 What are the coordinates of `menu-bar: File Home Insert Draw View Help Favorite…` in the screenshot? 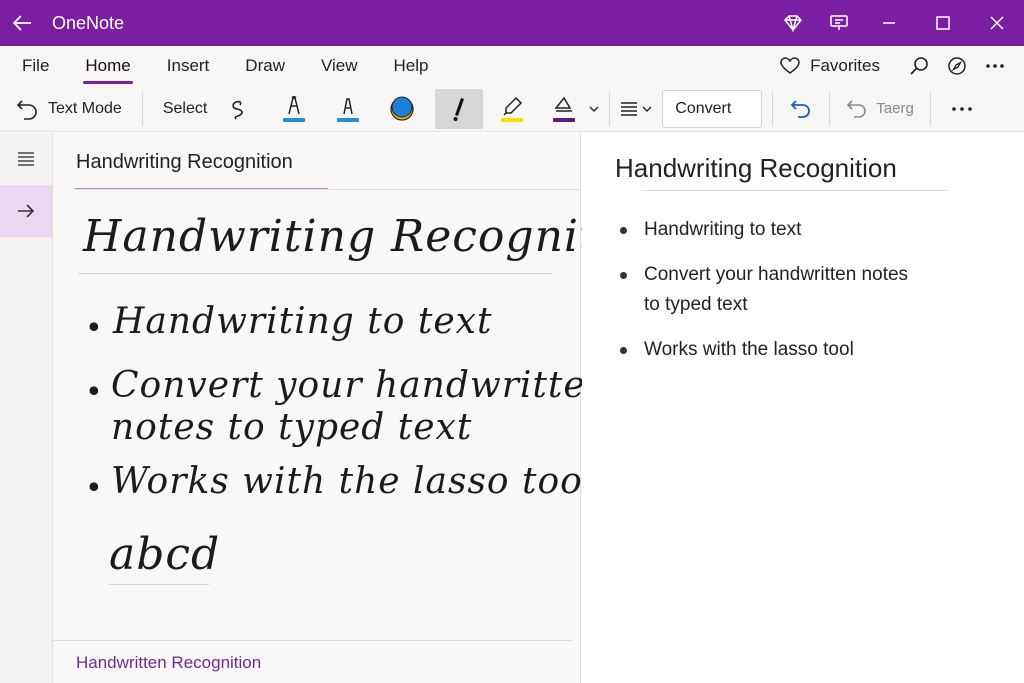 It's located at (512, 66).